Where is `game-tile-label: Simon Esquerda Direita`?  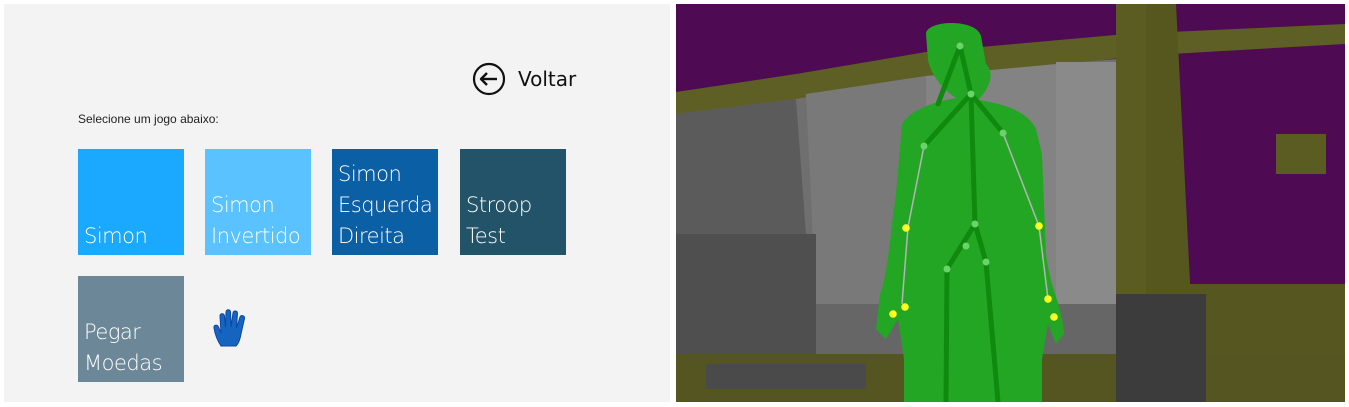
game-tile-label: Simon Esquerda Direita is located at coordinates (385, 205).